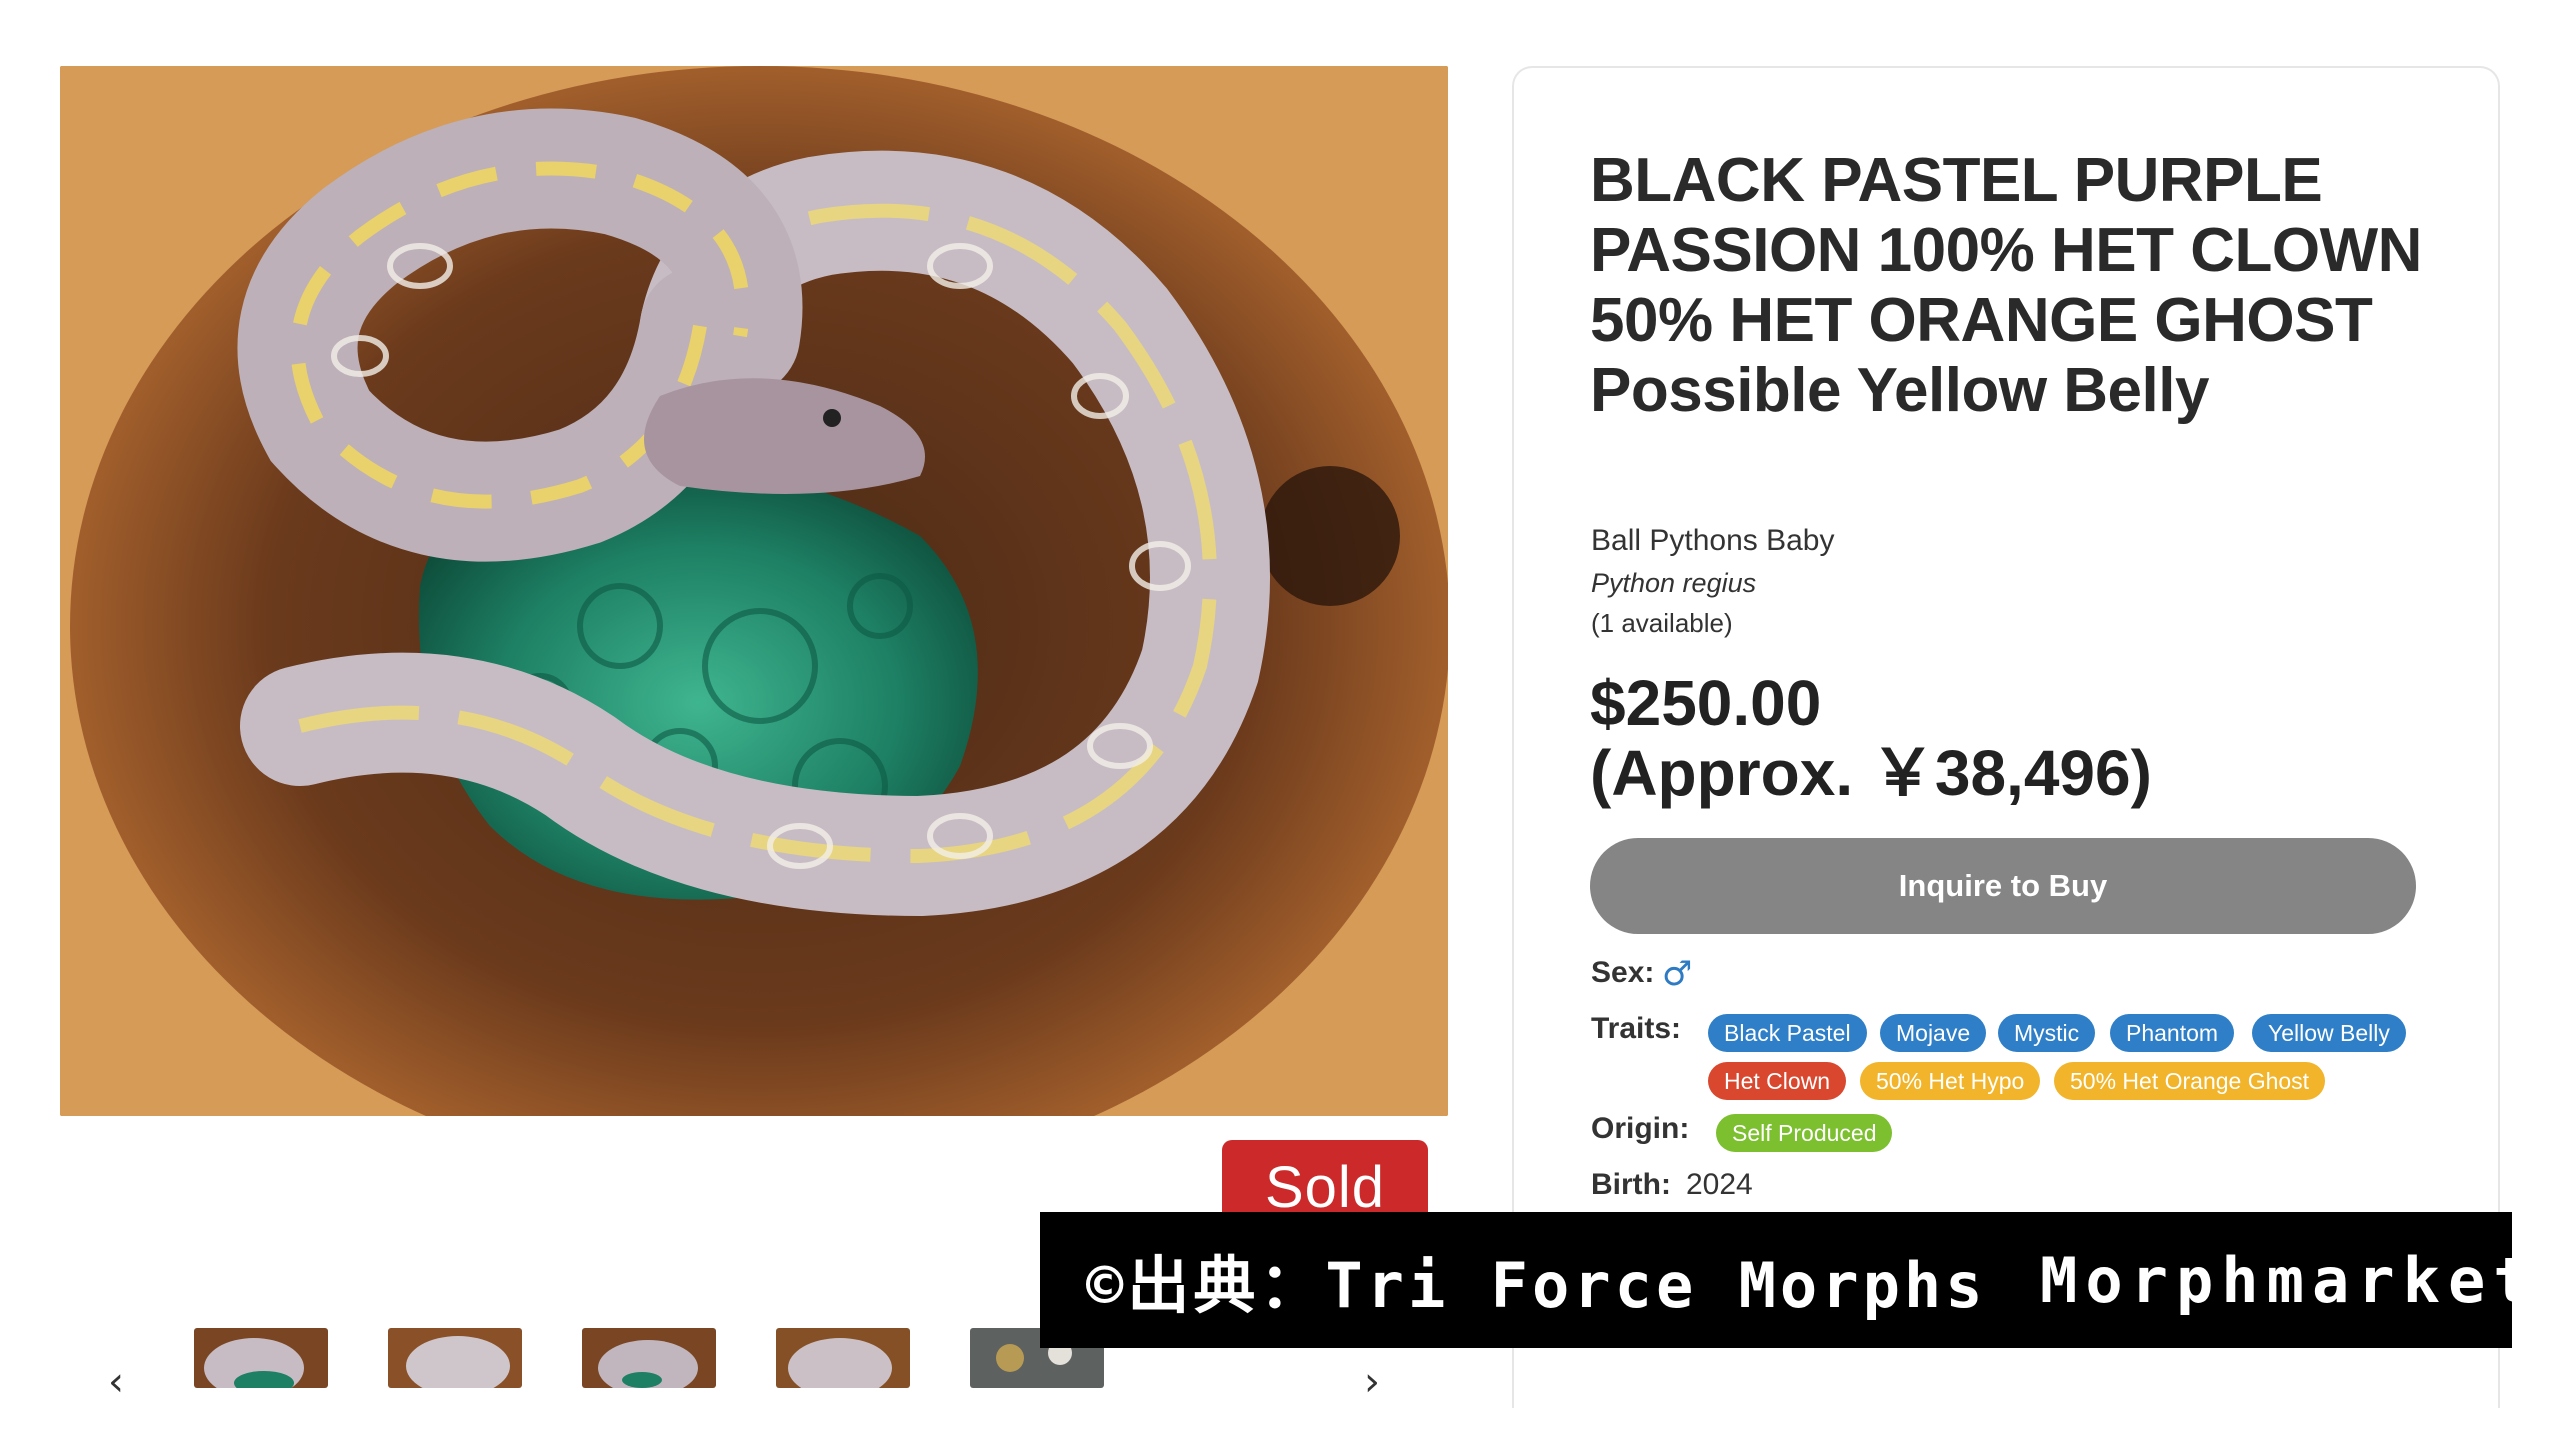  I want to click on trait-tag: Het Clown, so click(1777, 1081).